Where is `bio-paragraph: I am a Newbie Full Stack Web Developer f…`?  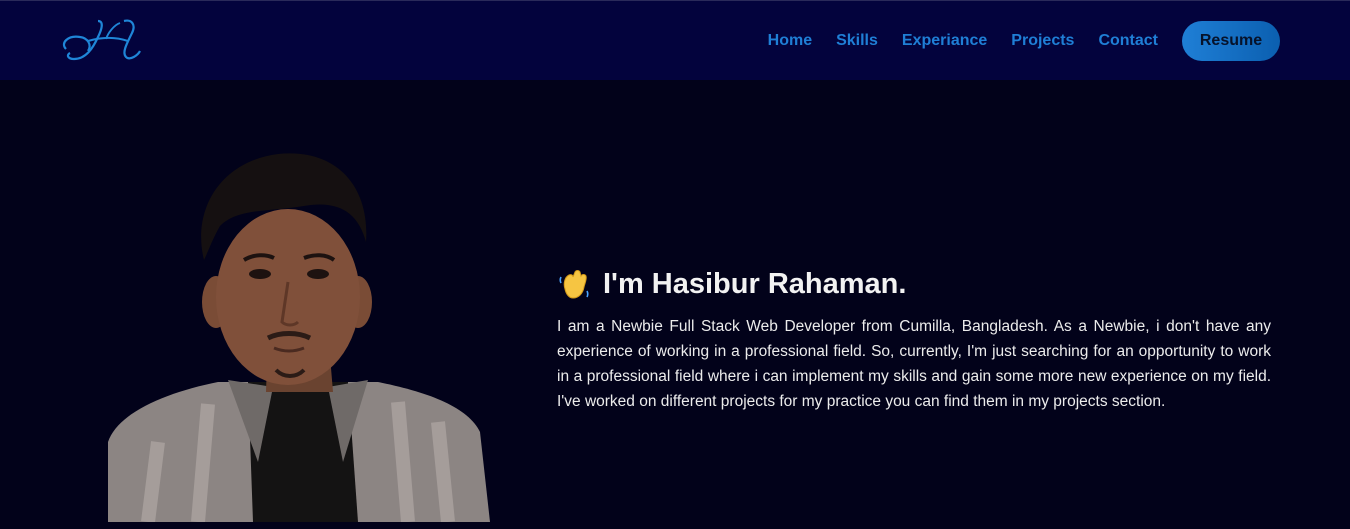
bio-paragraph: I am a Newbie Full Stack Web Developer f… is located at coordinates (914, 364).